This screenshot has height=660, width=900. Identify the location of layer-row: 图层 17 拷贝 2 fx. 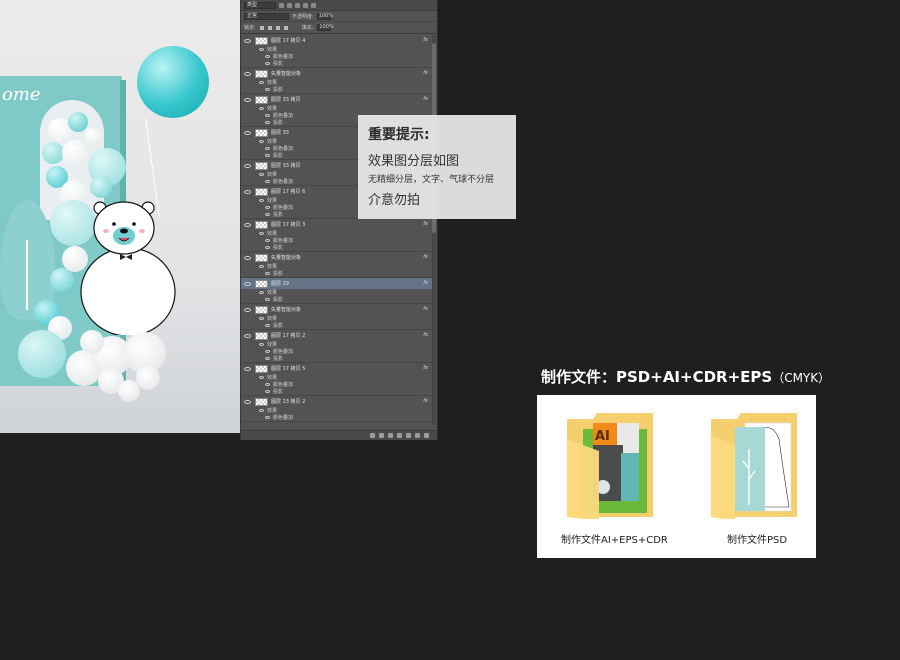
(337, 335).